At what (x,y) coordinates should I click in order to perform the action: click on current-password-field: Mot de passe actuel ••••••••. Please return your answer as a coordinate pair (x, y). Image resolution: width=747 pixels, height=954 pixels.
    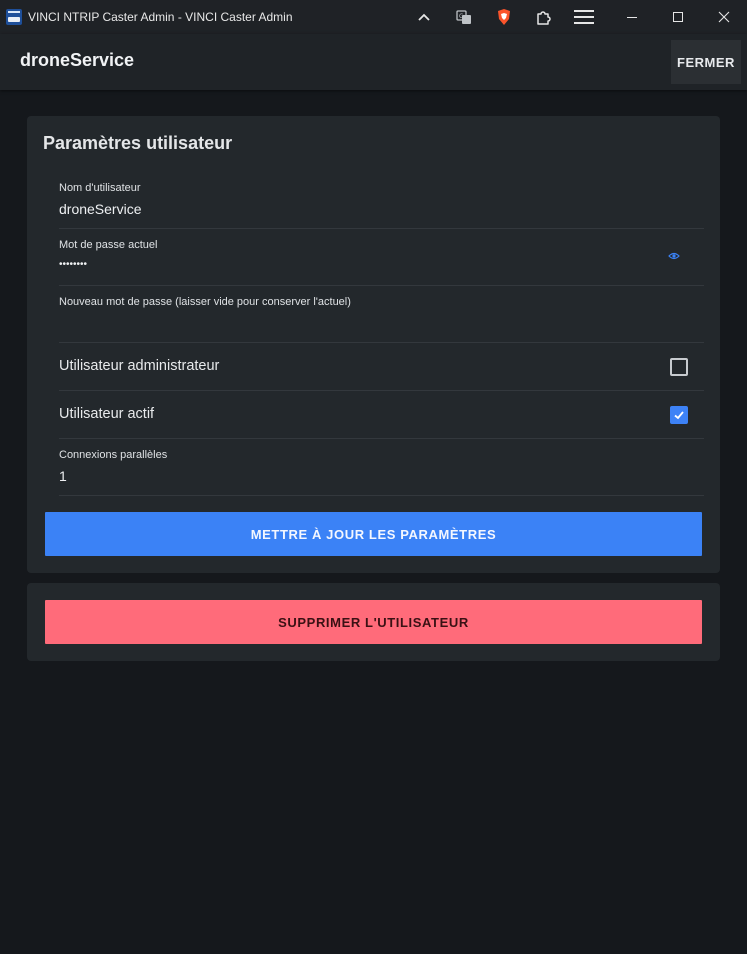
    Looking at the image, I should click on (381, 257).